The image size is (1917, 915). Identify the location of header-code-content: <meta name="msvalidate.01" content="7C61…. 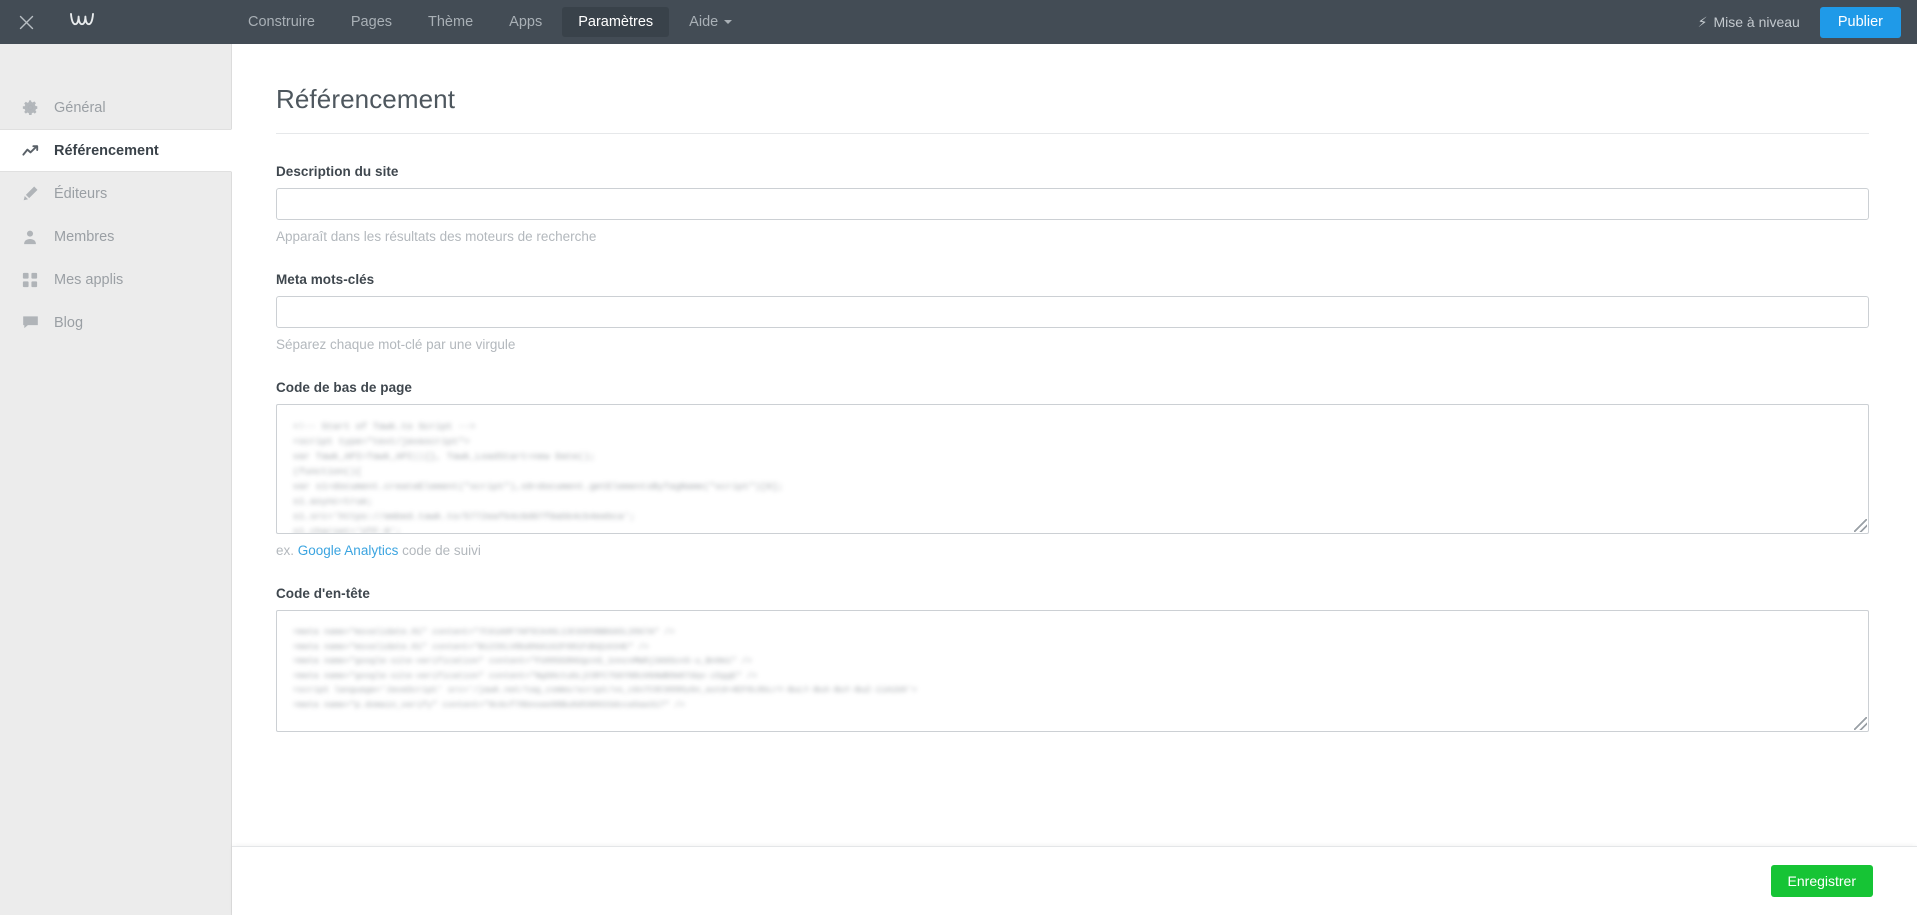
(605, 668).